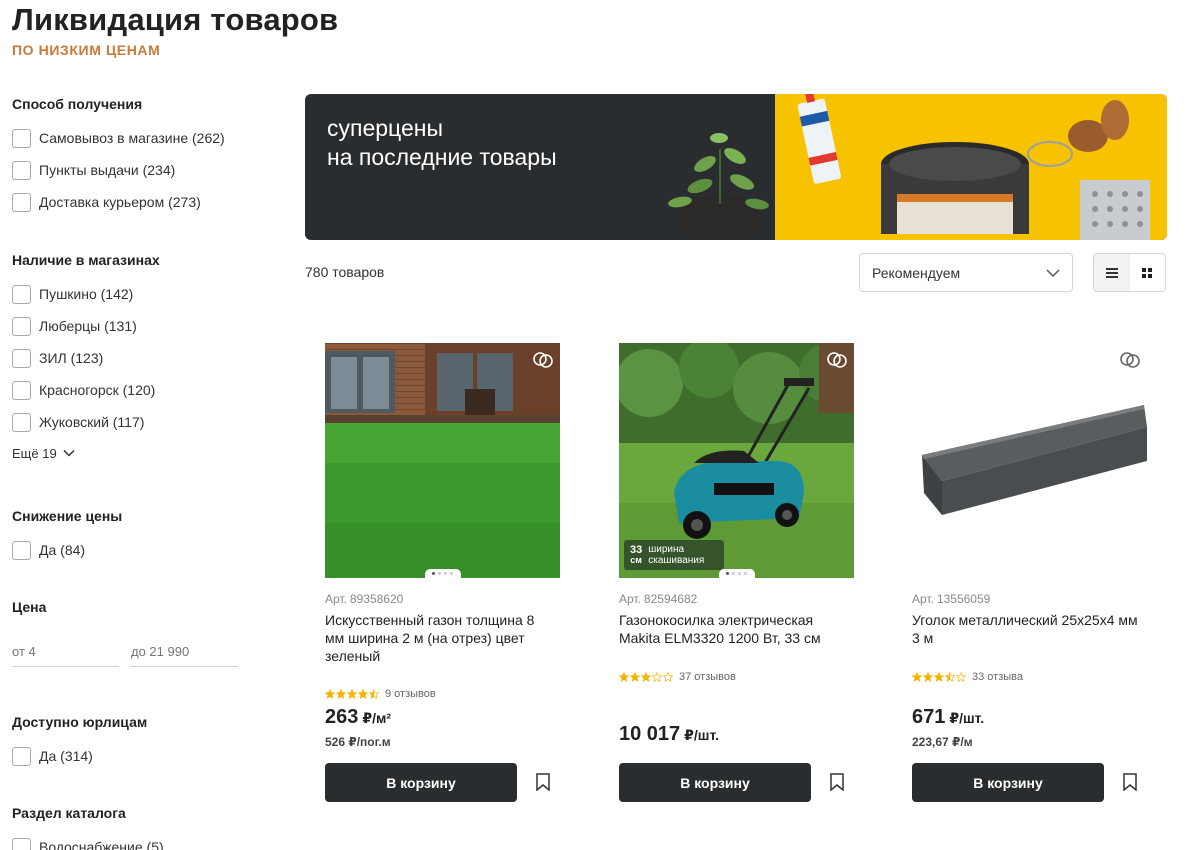 The height and width of the screenshot is (850, 1200). I want to click on product-image: 33 см ширина скашивания, so click(736, 460).